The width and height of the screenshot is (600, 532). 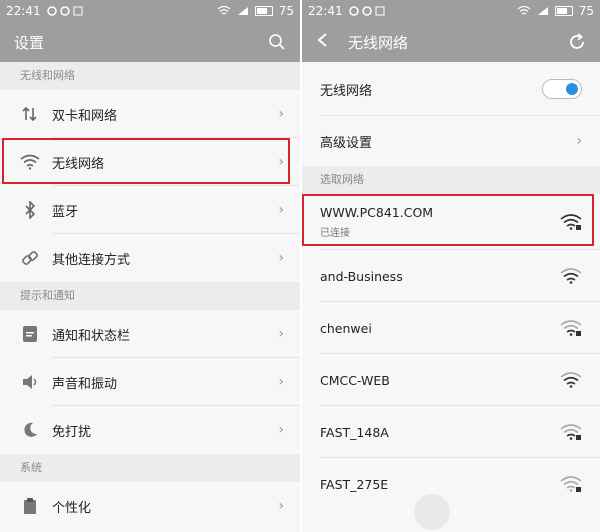 What do you see at coordinates (30, 258) in the screenshot?
I see `link-icon` at bounding box center [30, 258].